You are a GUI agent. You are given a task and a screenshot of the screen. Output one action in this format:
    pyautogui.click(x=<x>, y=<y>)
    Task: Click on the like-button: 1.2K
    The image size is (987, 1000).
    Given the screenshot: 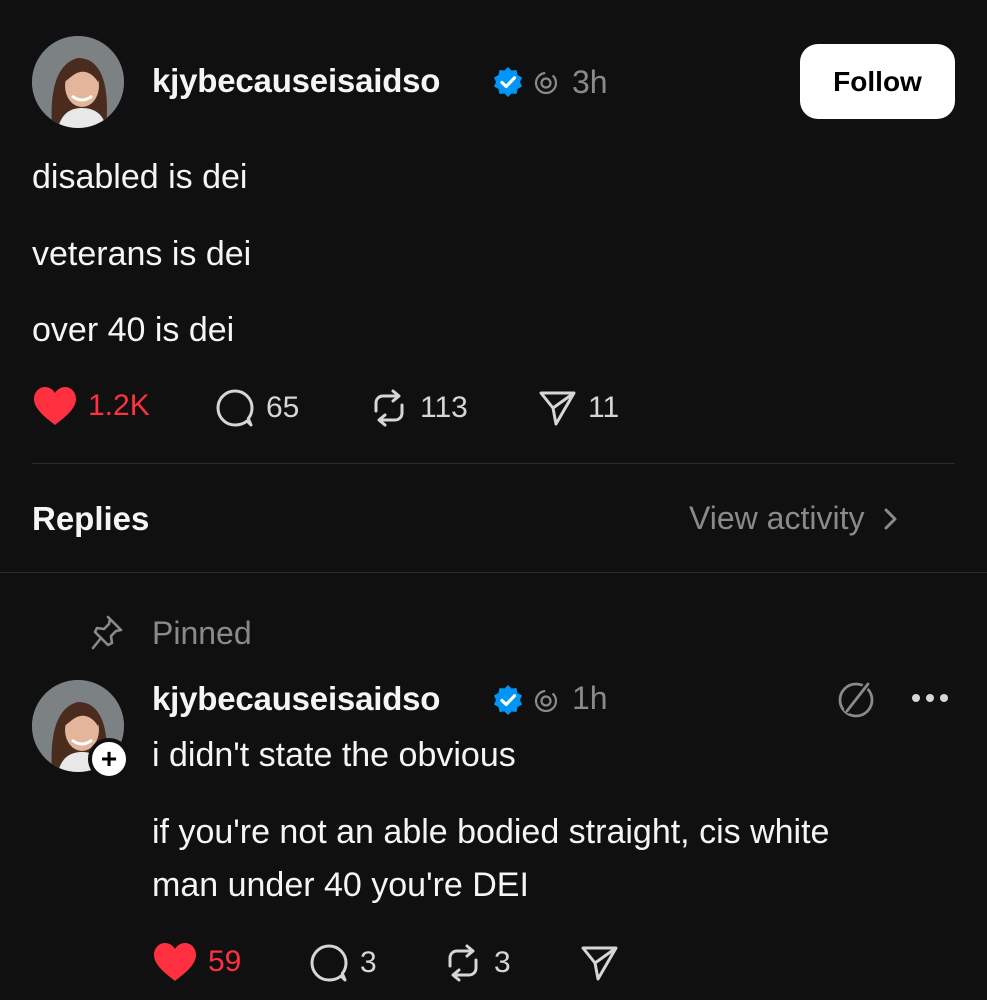 What is the action you would take?
    pyautogui.click(x=91, y=406)
    